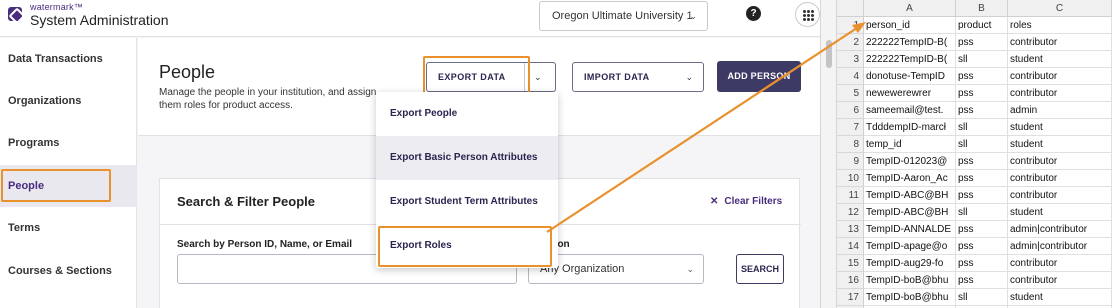  I want to click on row-number: 3, so click(850, 59).